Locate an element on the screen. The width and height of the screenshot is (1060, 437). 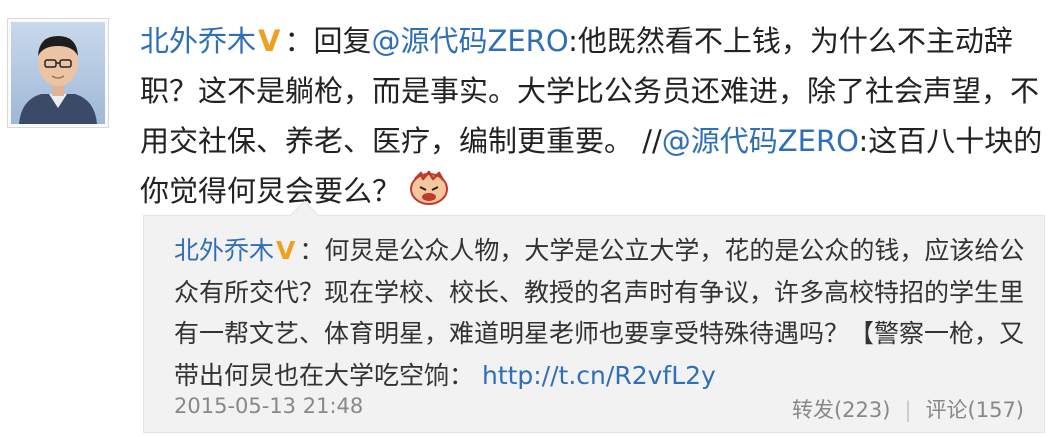
post-actions: 转发(223) | 评论(157) is located at coordinates (908, 409).